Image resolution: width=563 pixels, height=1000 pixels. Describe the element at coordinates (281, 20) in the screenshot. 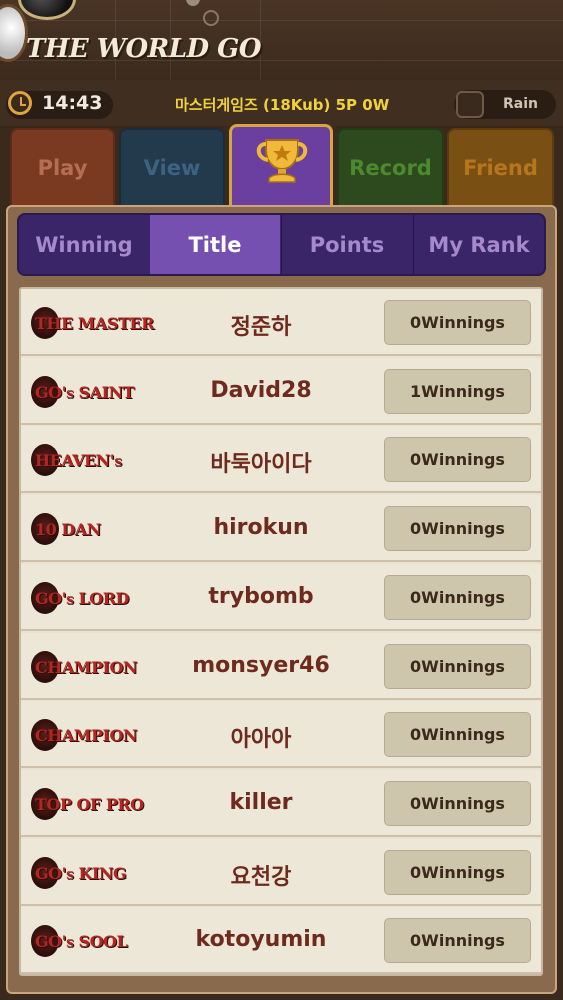

I see `board-grid-line` at that location.